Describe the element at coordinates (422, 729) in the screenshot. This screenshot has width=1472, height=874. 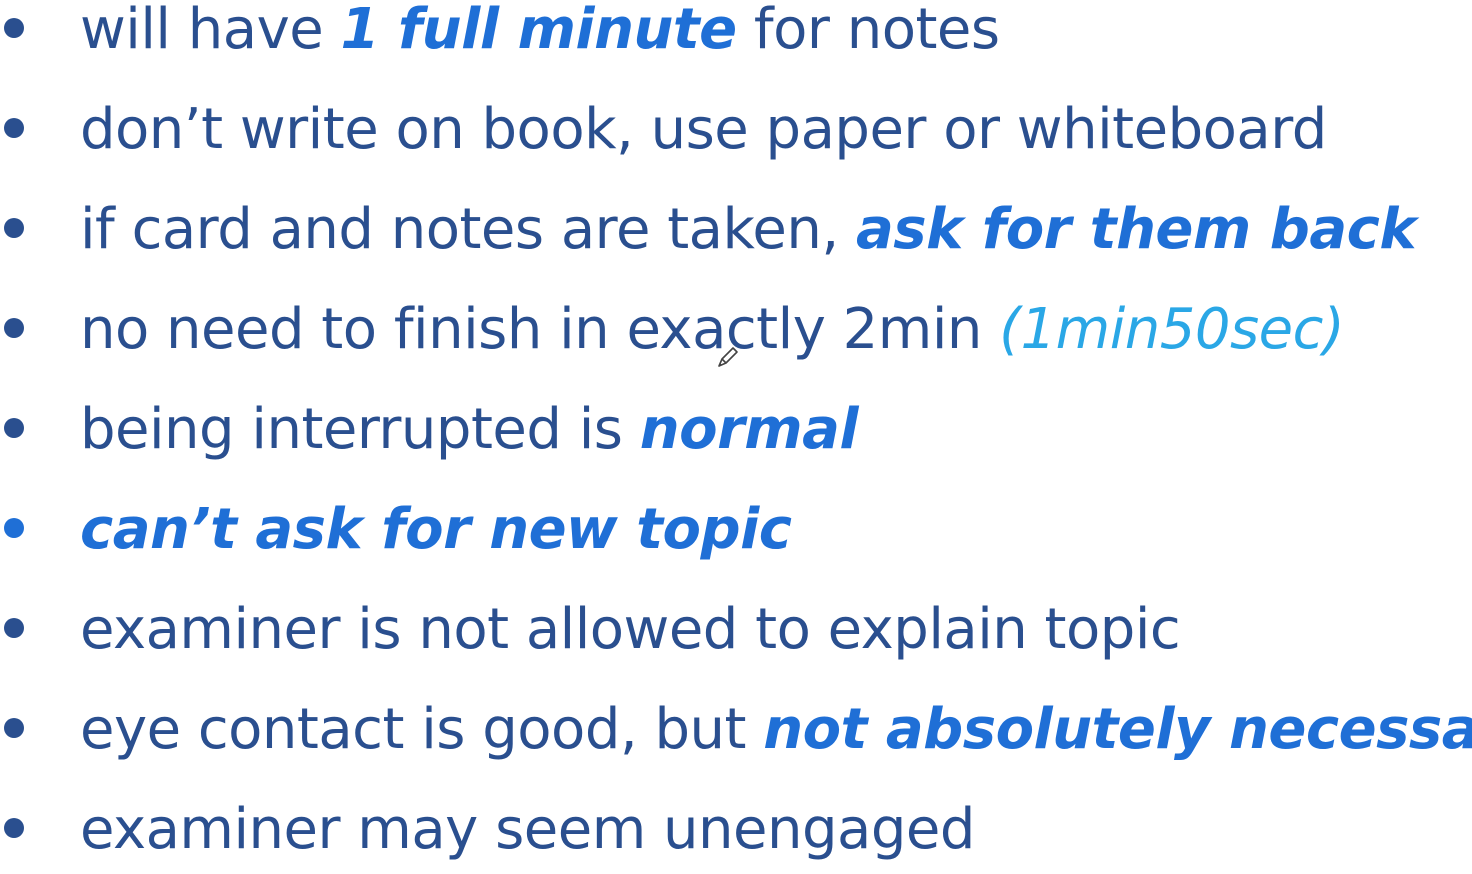
I see `bullet-text: eye contact is good, but` at that location.